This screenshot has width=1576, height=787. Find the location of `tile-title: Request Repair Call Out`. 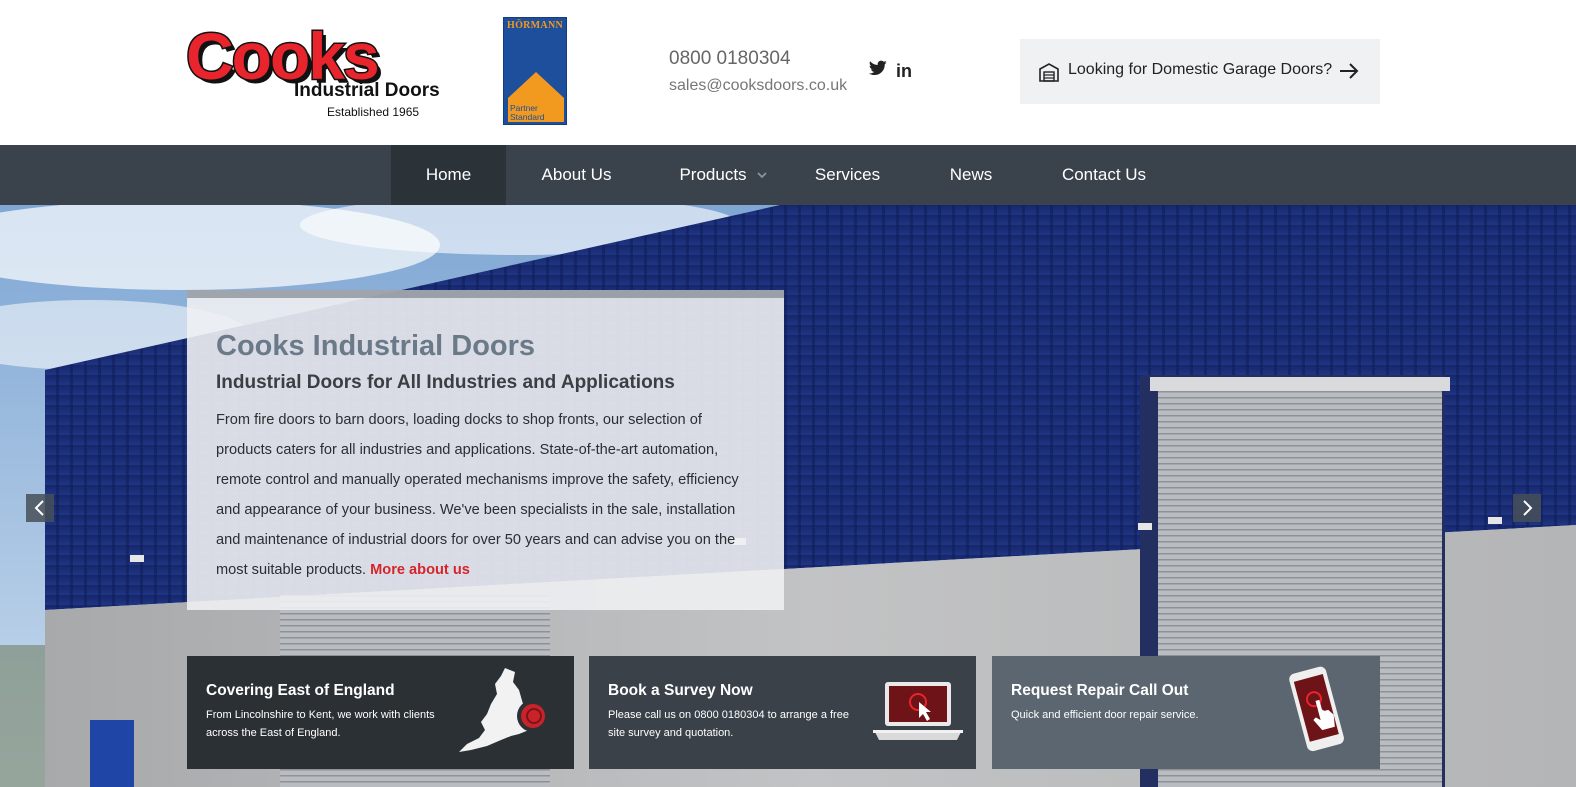

tile-title: Request Repair Call Out is located at coordinates (1100, 690).